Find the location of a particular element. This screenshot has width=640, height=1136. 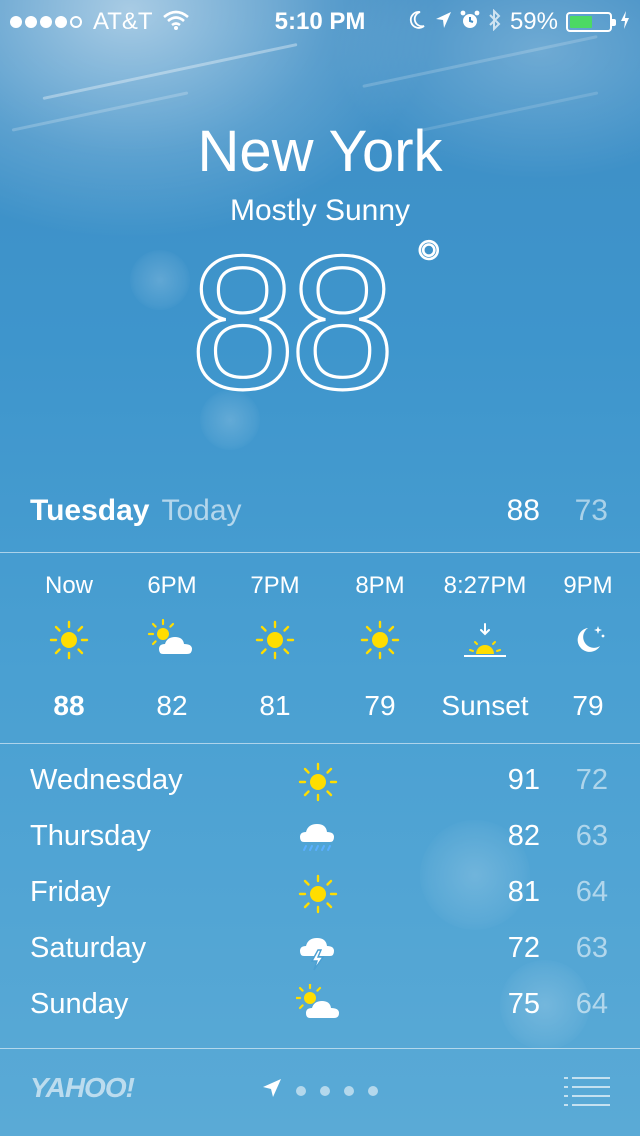

degree-symbol: ° is located at coordinates (429, 264).